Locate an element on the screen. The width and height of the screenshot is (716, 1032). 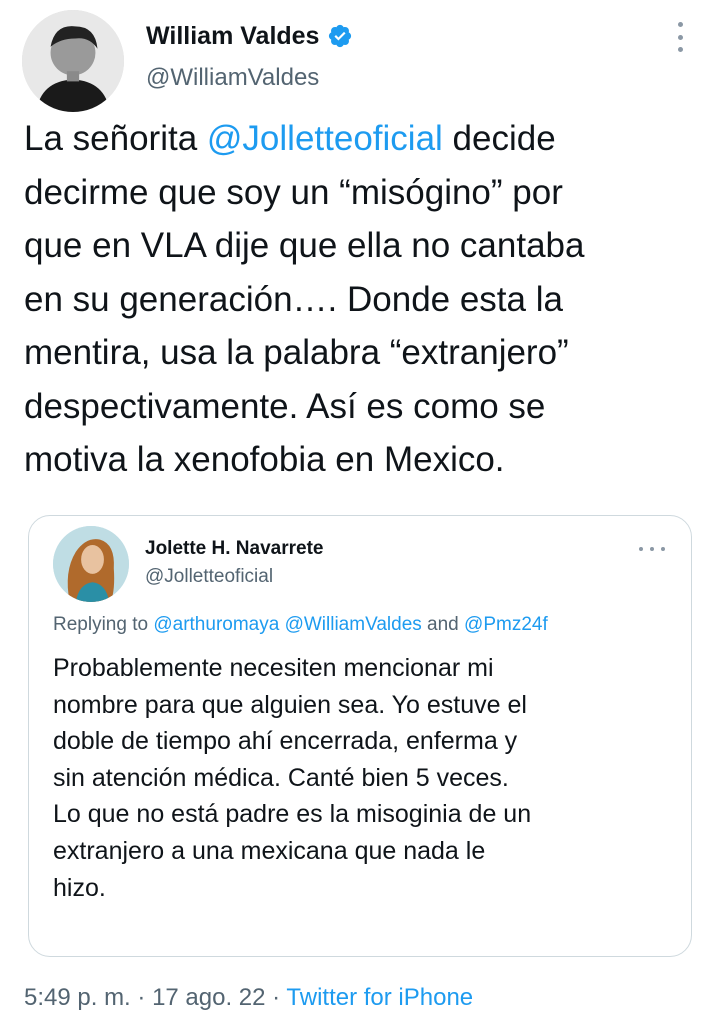
tweet-source-link: Twitter for iPhone is located at coordinates (379, 997).